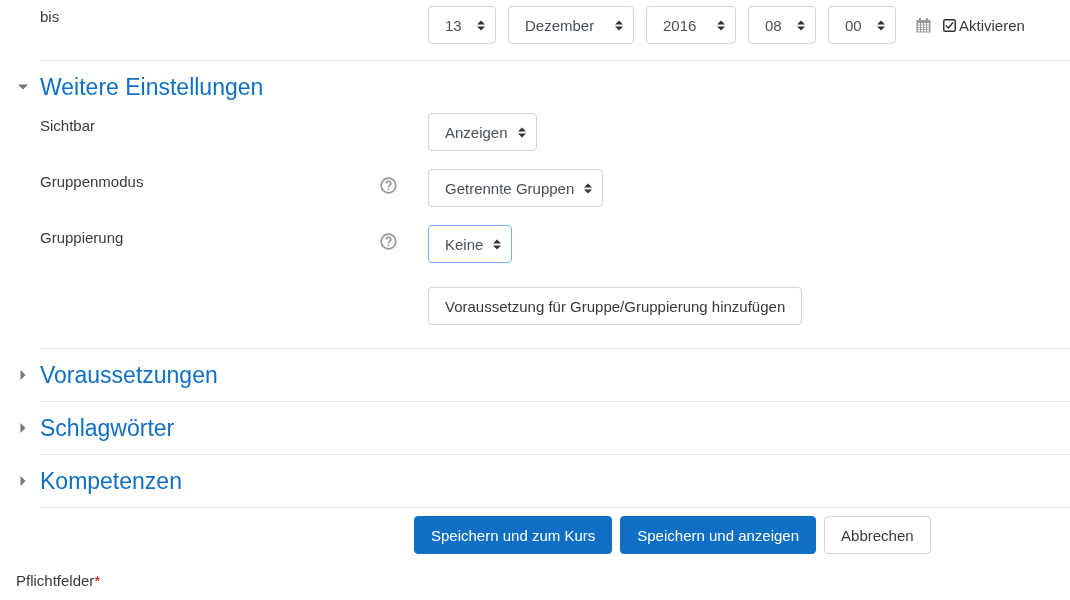 Image resolution: width=1070 pixels, height=600 pixels. I want to click on section-title: Weitere Einstellungen, so click(152, 87).